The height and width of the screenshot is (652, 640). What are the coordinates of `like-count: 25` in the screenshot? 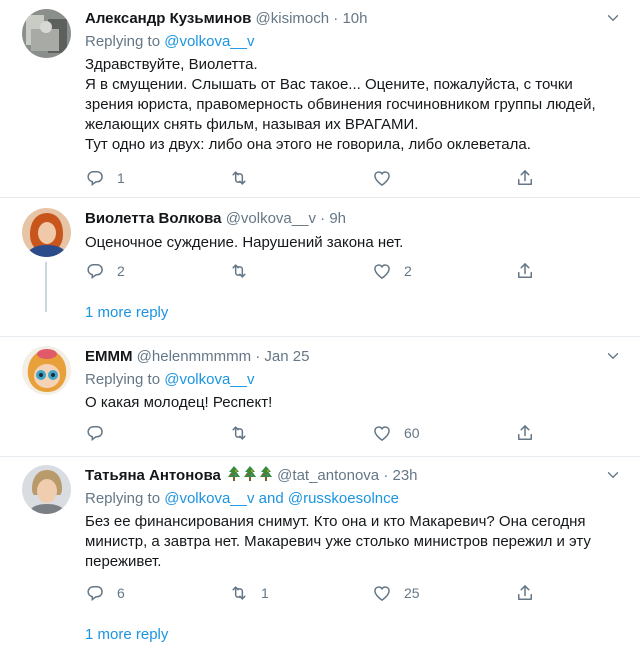 It's located at (412, 593).